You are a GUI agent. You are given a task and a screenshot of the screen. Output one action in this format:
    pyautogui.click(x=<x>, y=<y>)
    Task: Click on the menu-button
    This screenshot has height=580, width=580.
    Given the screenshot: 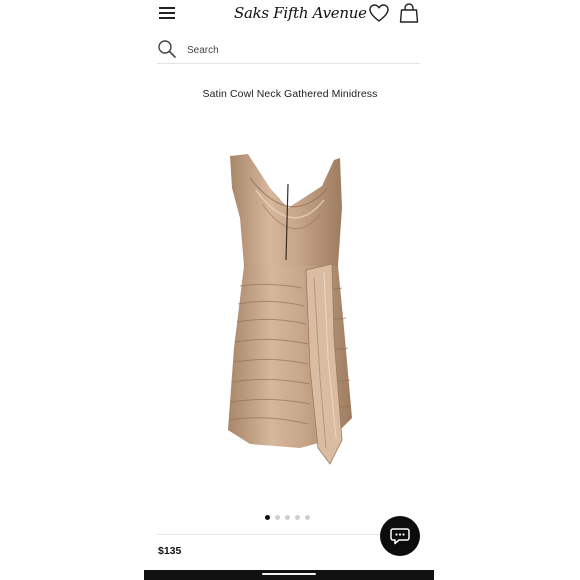 What is the action you would take?
    pyautogui.click(x=167, y=13)
    